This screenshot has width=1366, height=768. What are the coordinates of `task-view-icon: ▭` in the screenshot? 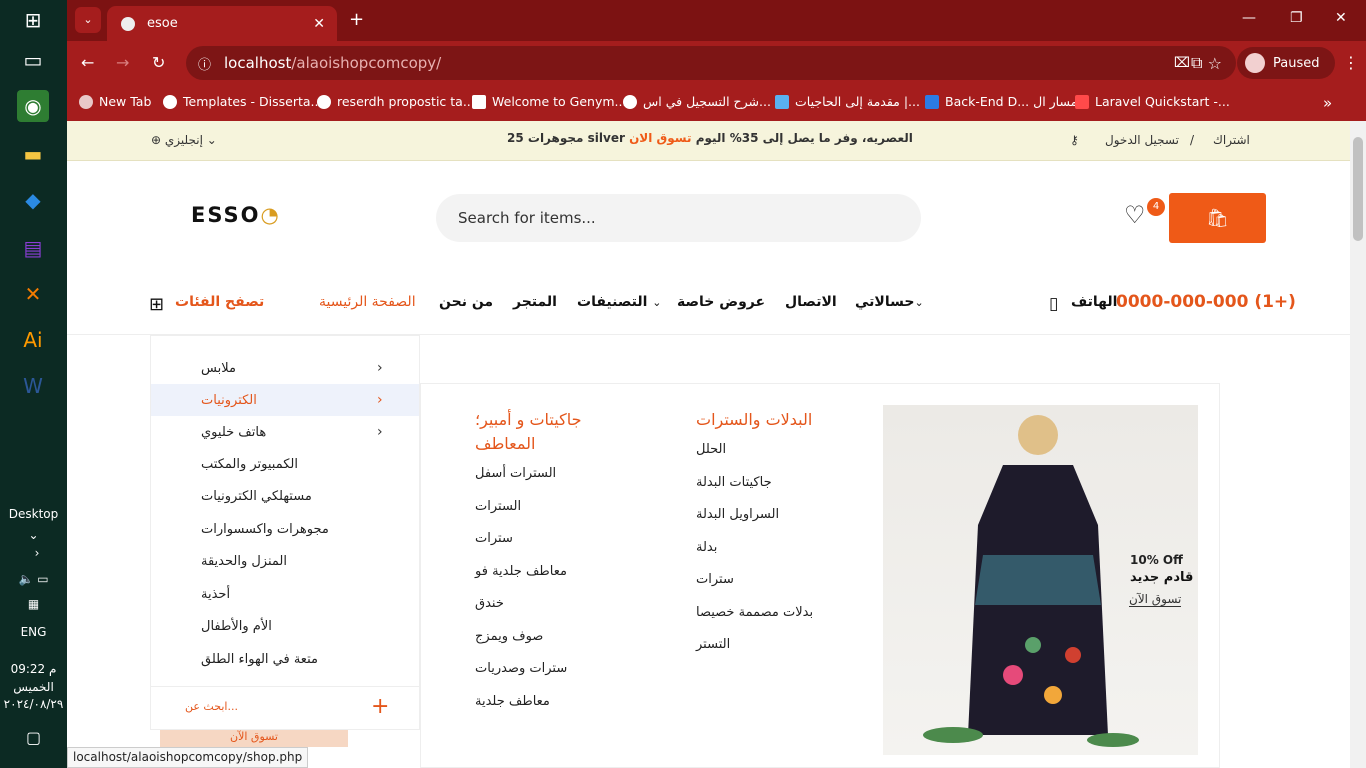 It's located at (33, 60).